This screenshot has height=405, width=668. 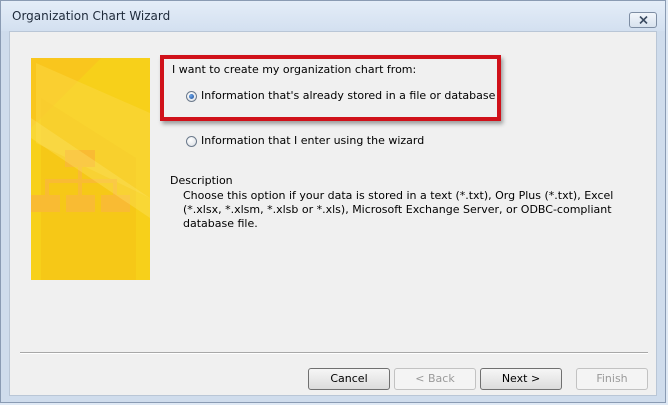 I want to click on option-wizard-radio, so click(x=191, y=141).